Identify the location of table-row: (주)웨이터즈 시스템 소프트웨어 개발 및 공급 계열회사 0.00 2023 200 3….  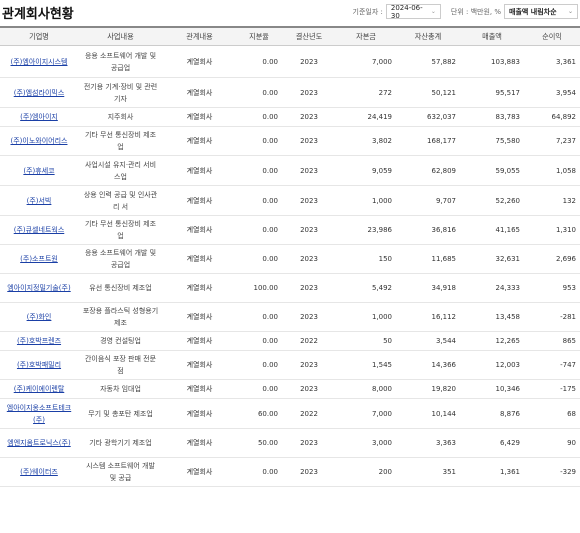
(290, 472).